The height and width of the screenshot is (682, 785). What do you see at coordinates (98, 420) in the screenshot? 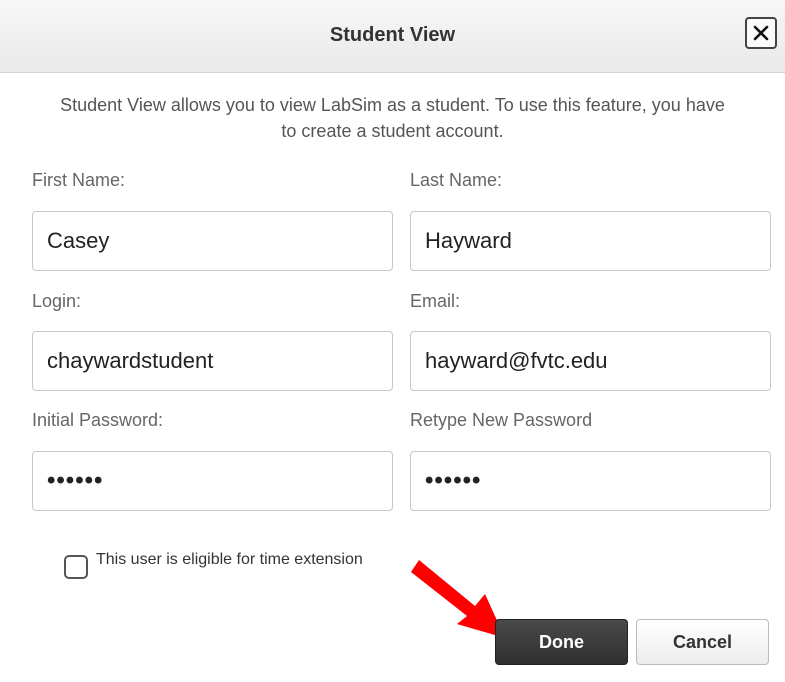
I see `initial-password-label: Initial Password:` at bounding box center [98, 420].